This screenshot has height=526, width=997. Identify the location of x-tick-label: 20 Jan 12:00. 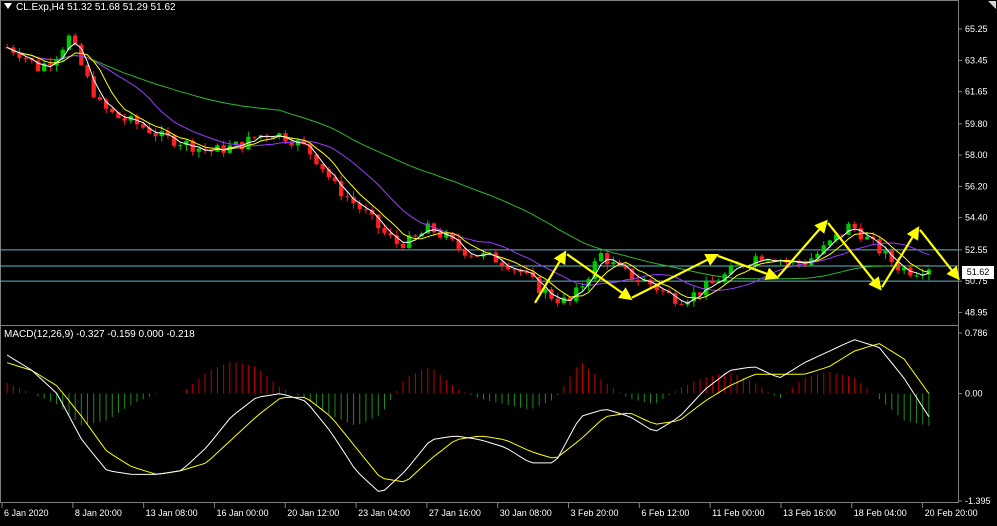
(313, 513).